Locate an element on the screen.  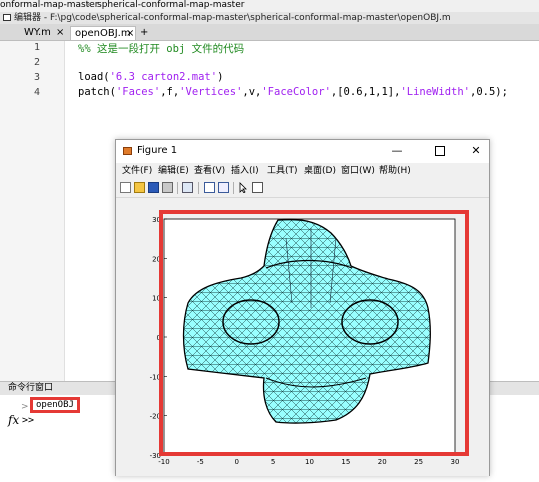
tab-label: WY.m is located at coordinates (37, 32).